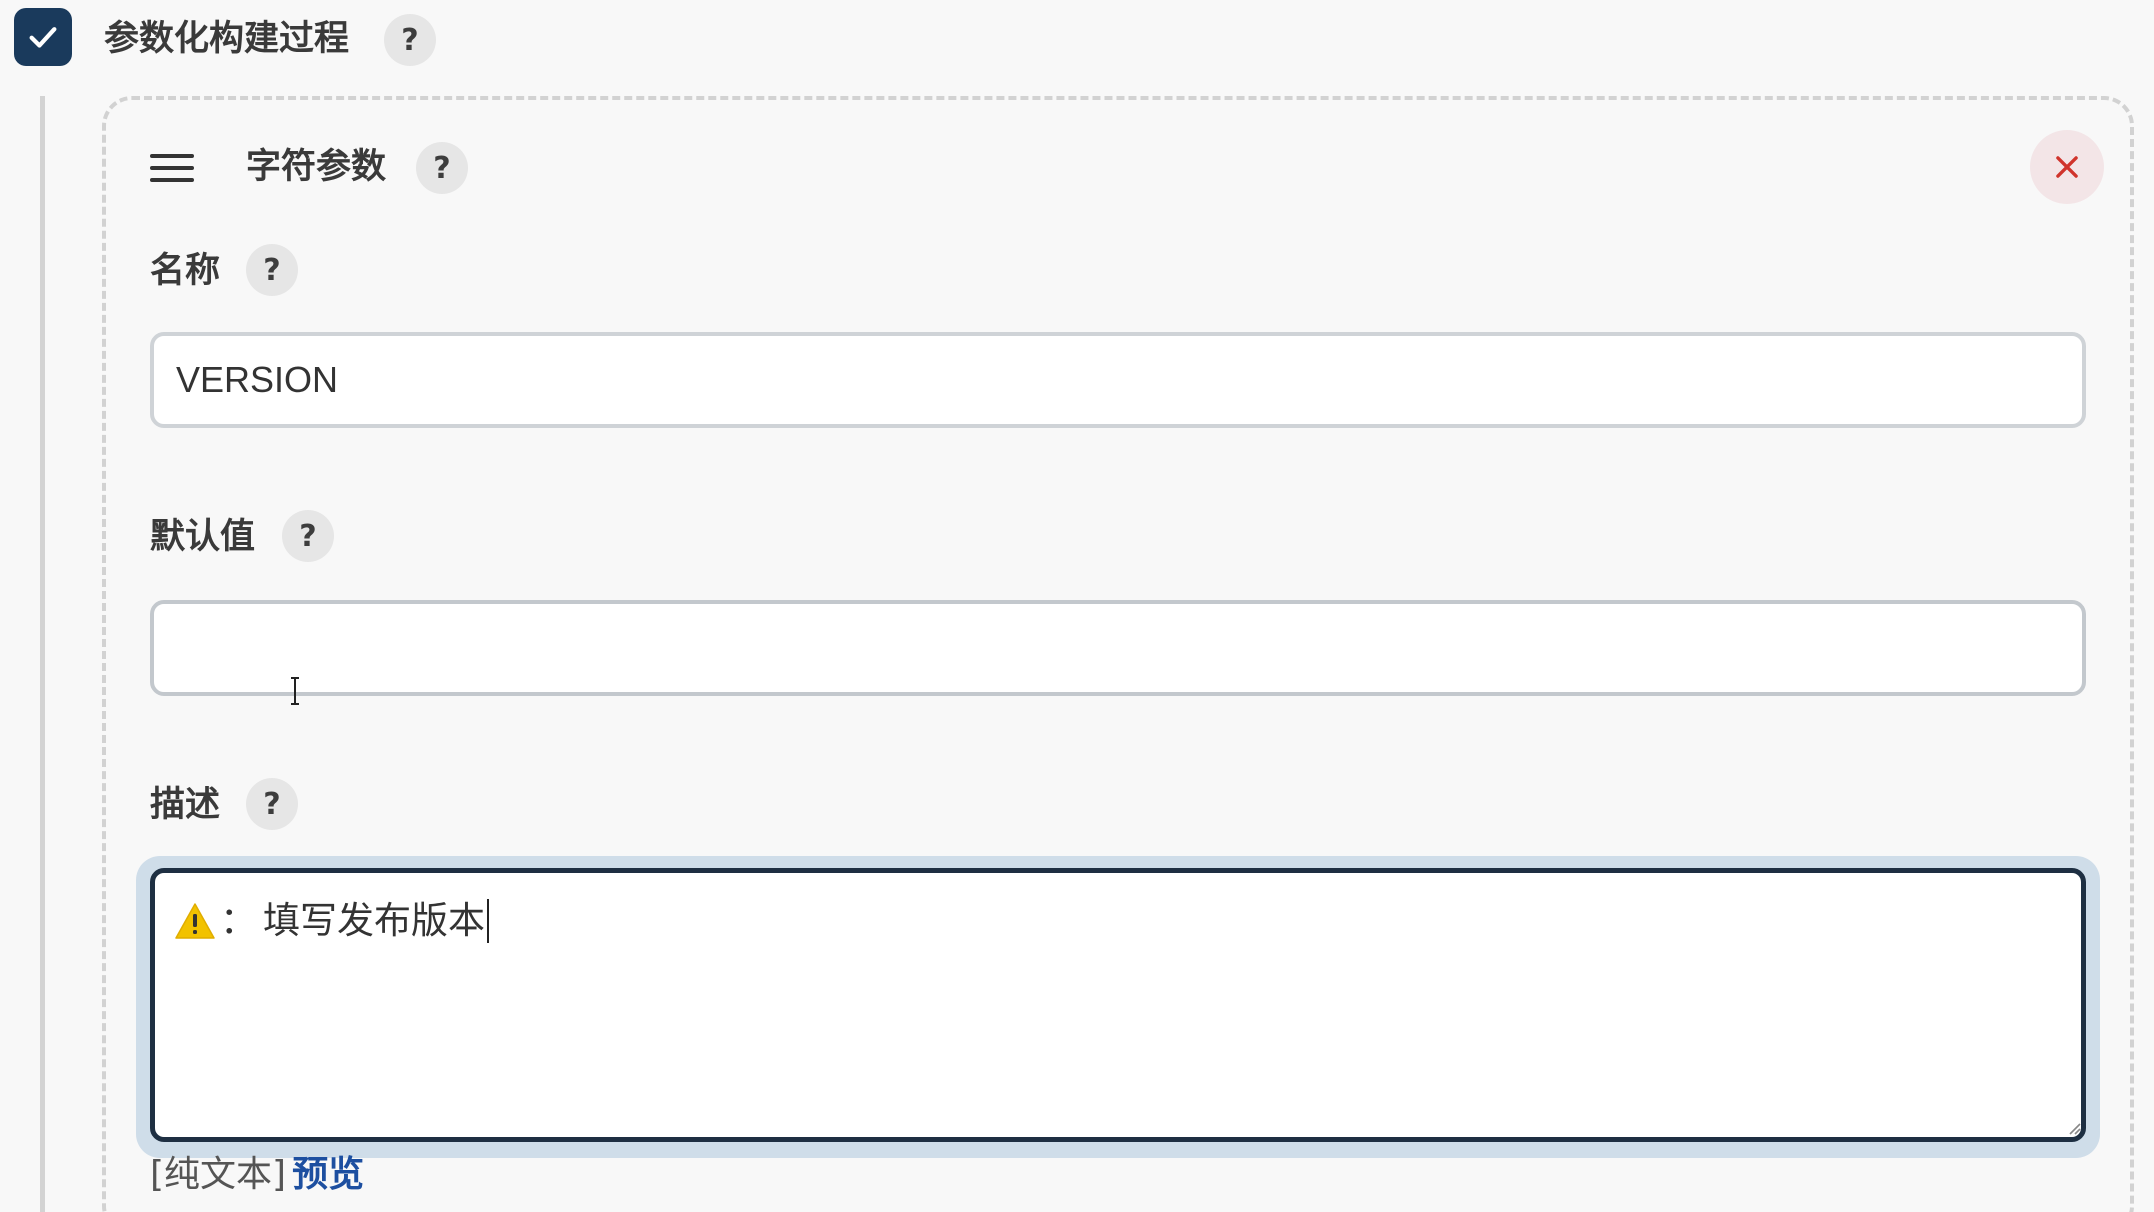 Image resolution: width=2154 pixels, height=1212 pixels. I want to click on resize-grip-icon, so click(2074, 1128).